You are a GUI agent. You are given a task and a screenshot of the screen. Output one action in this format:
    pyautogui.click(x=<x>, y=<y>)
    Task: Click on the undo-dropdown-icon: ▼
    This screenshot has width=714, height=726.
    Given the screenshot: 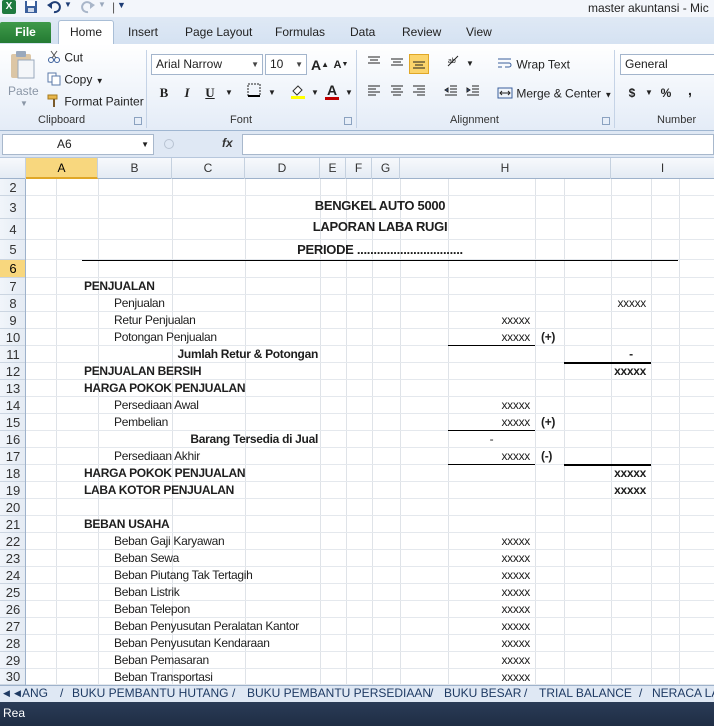 What is the action you would take?
    pyautogui.click(x=68, y=4)
    